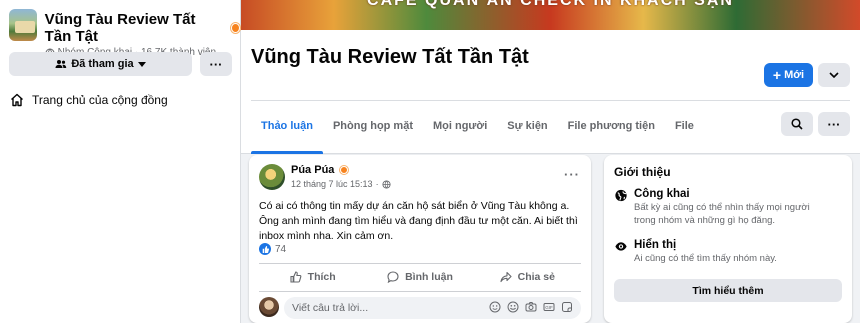 This screenshot has width=860, height=323. I want to click on post-more-button: ···, so click(572, 174).